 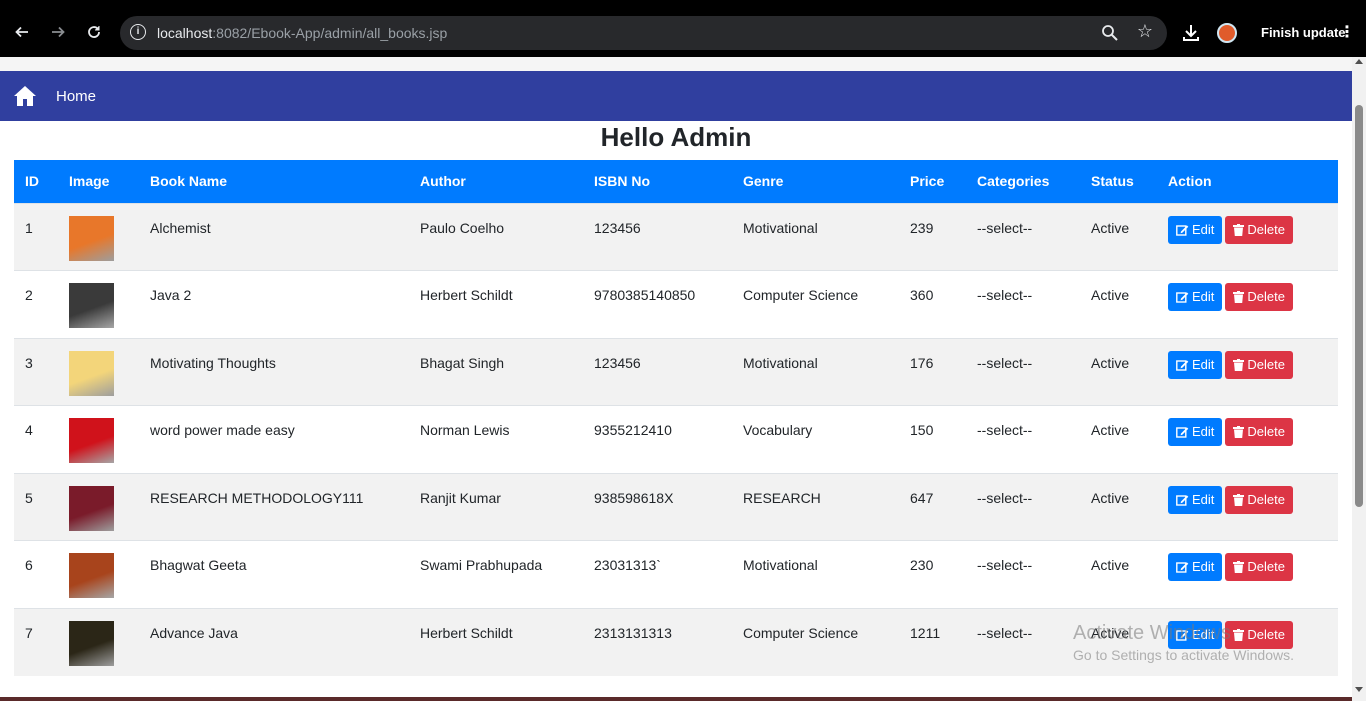 I want to click on cell-book-name: Advance Java, so click(x=194, y=632).